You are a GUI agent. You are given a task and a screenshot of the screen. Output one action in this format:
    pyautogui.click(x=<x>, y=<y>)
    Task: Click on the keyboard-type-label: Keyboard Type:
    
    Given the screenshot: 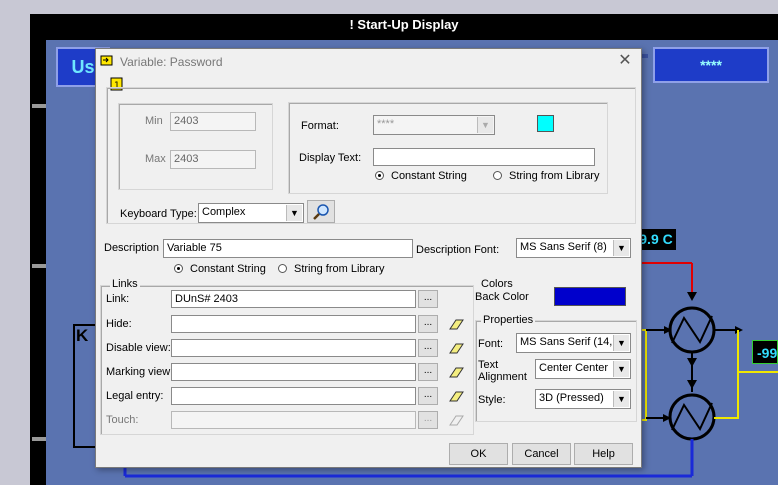 What is the action you would take?
    pyautogui.click(x=158, y=214)
    